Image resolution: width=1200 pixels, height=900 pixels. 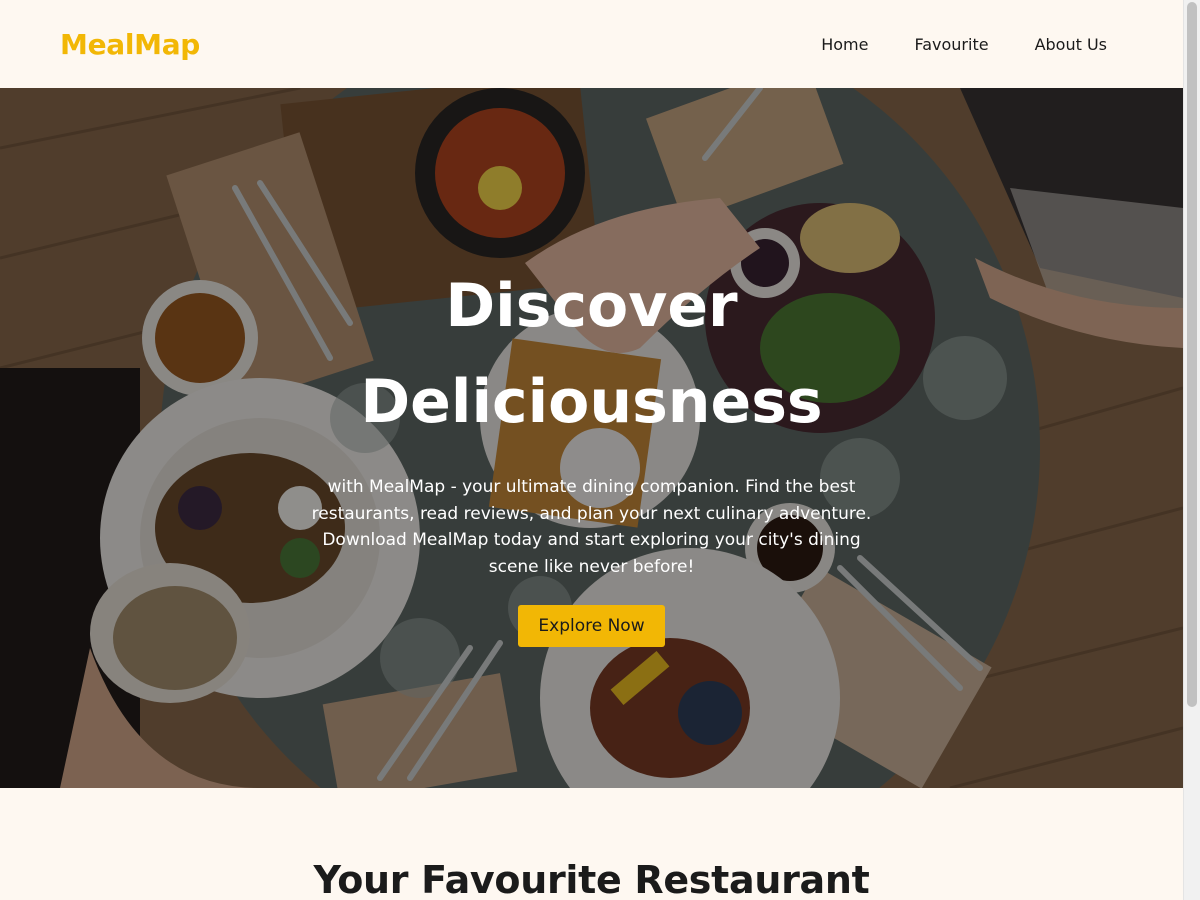 What do you see at coordinates (1192, 354) in the screenshot?
I see `scrollbar-thumb` at bounding box center [1192, 354].